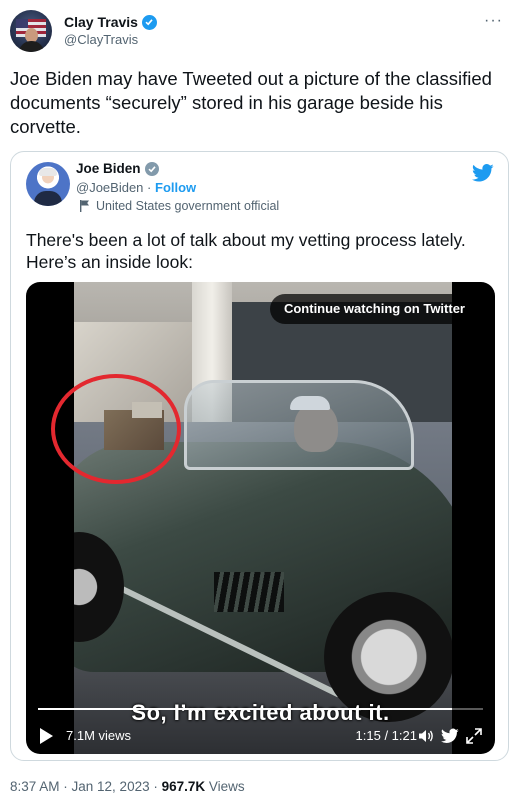  Describe the element at coordinates (175, 187) in the screenshot. I see `follow-button: Follow` at that location.